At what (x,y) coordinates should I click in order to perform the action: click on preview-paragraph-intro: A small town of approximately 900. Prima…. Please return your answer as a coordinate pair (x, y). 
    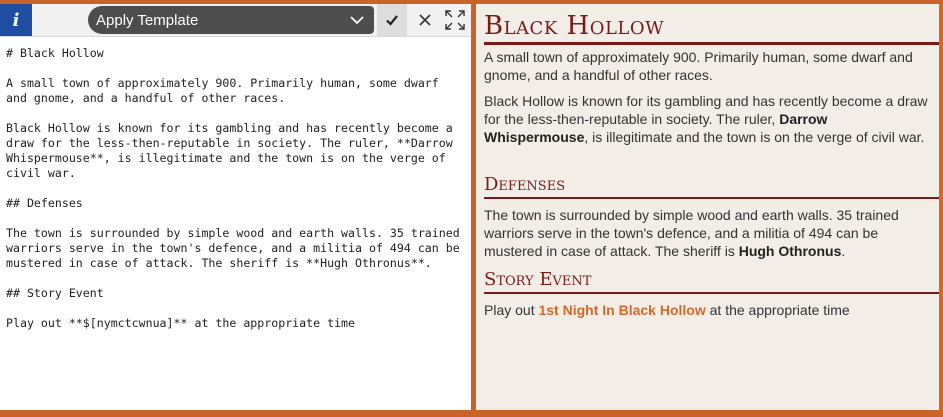
    Looking at the image, I should click on (698, 66).